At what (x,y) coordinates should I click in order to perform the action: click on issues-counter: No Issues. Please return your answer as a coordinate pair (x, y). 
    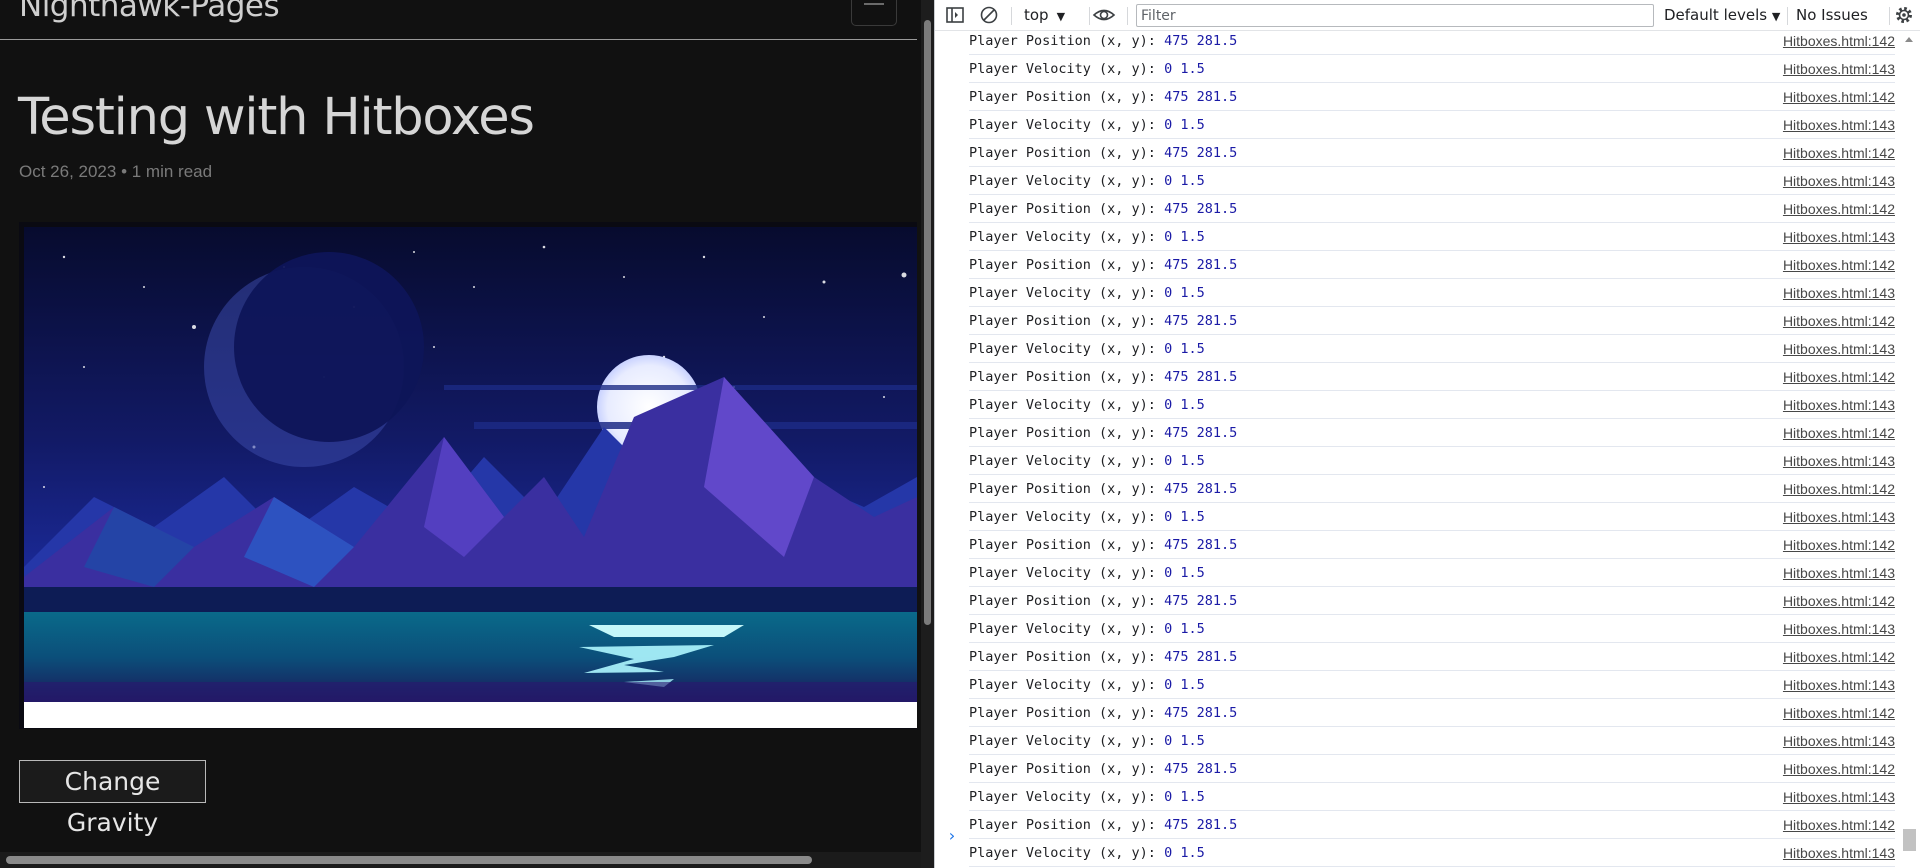
    Looking at the image, I should click on (1832, 15).